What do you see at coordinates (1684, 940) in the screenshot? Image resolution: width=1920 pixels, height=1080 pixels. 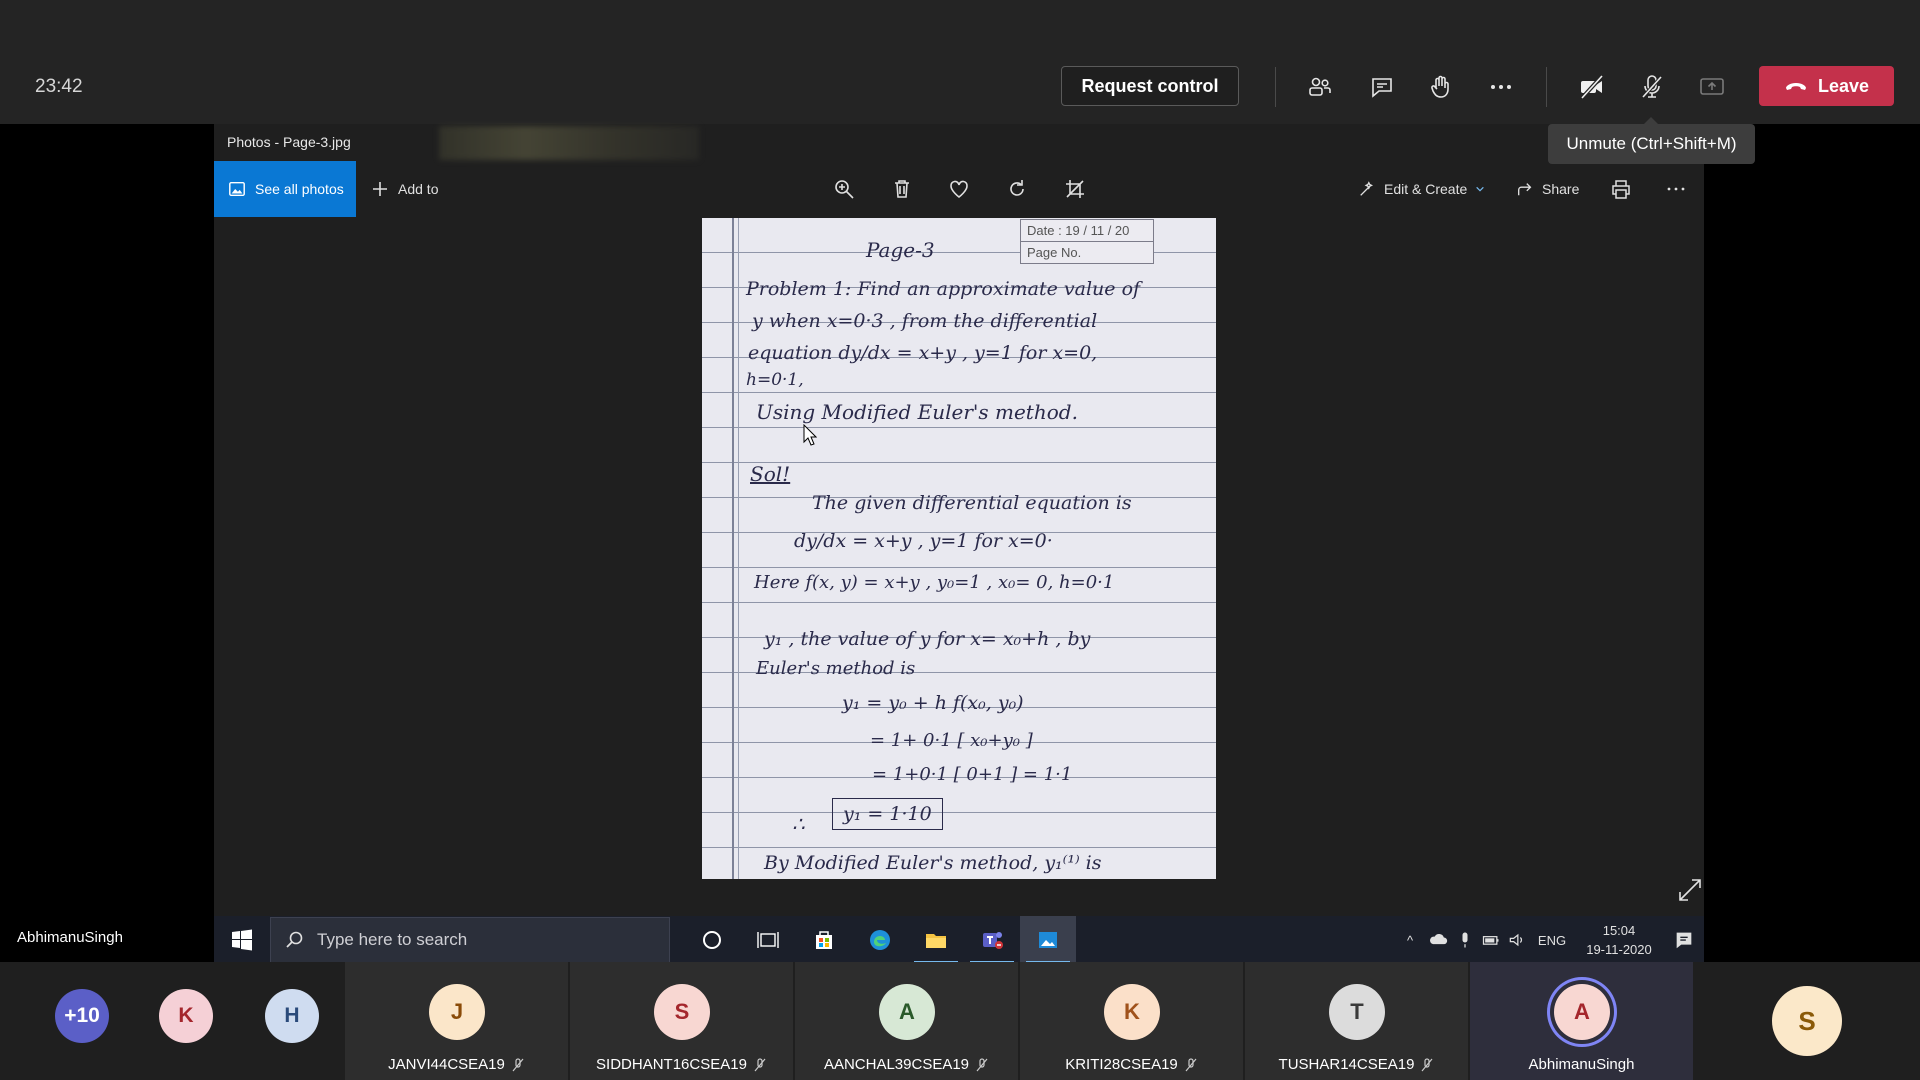 I see `action-center-icon` at bounding box center [1684, 940].